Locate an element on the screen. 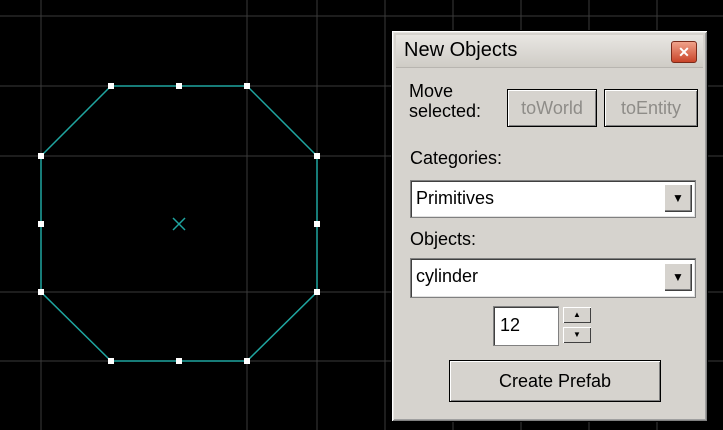 The width and height of the screenshot is (723, 430). categories-dropdown: Primitives ▼ is located at coordinates (553, 199).